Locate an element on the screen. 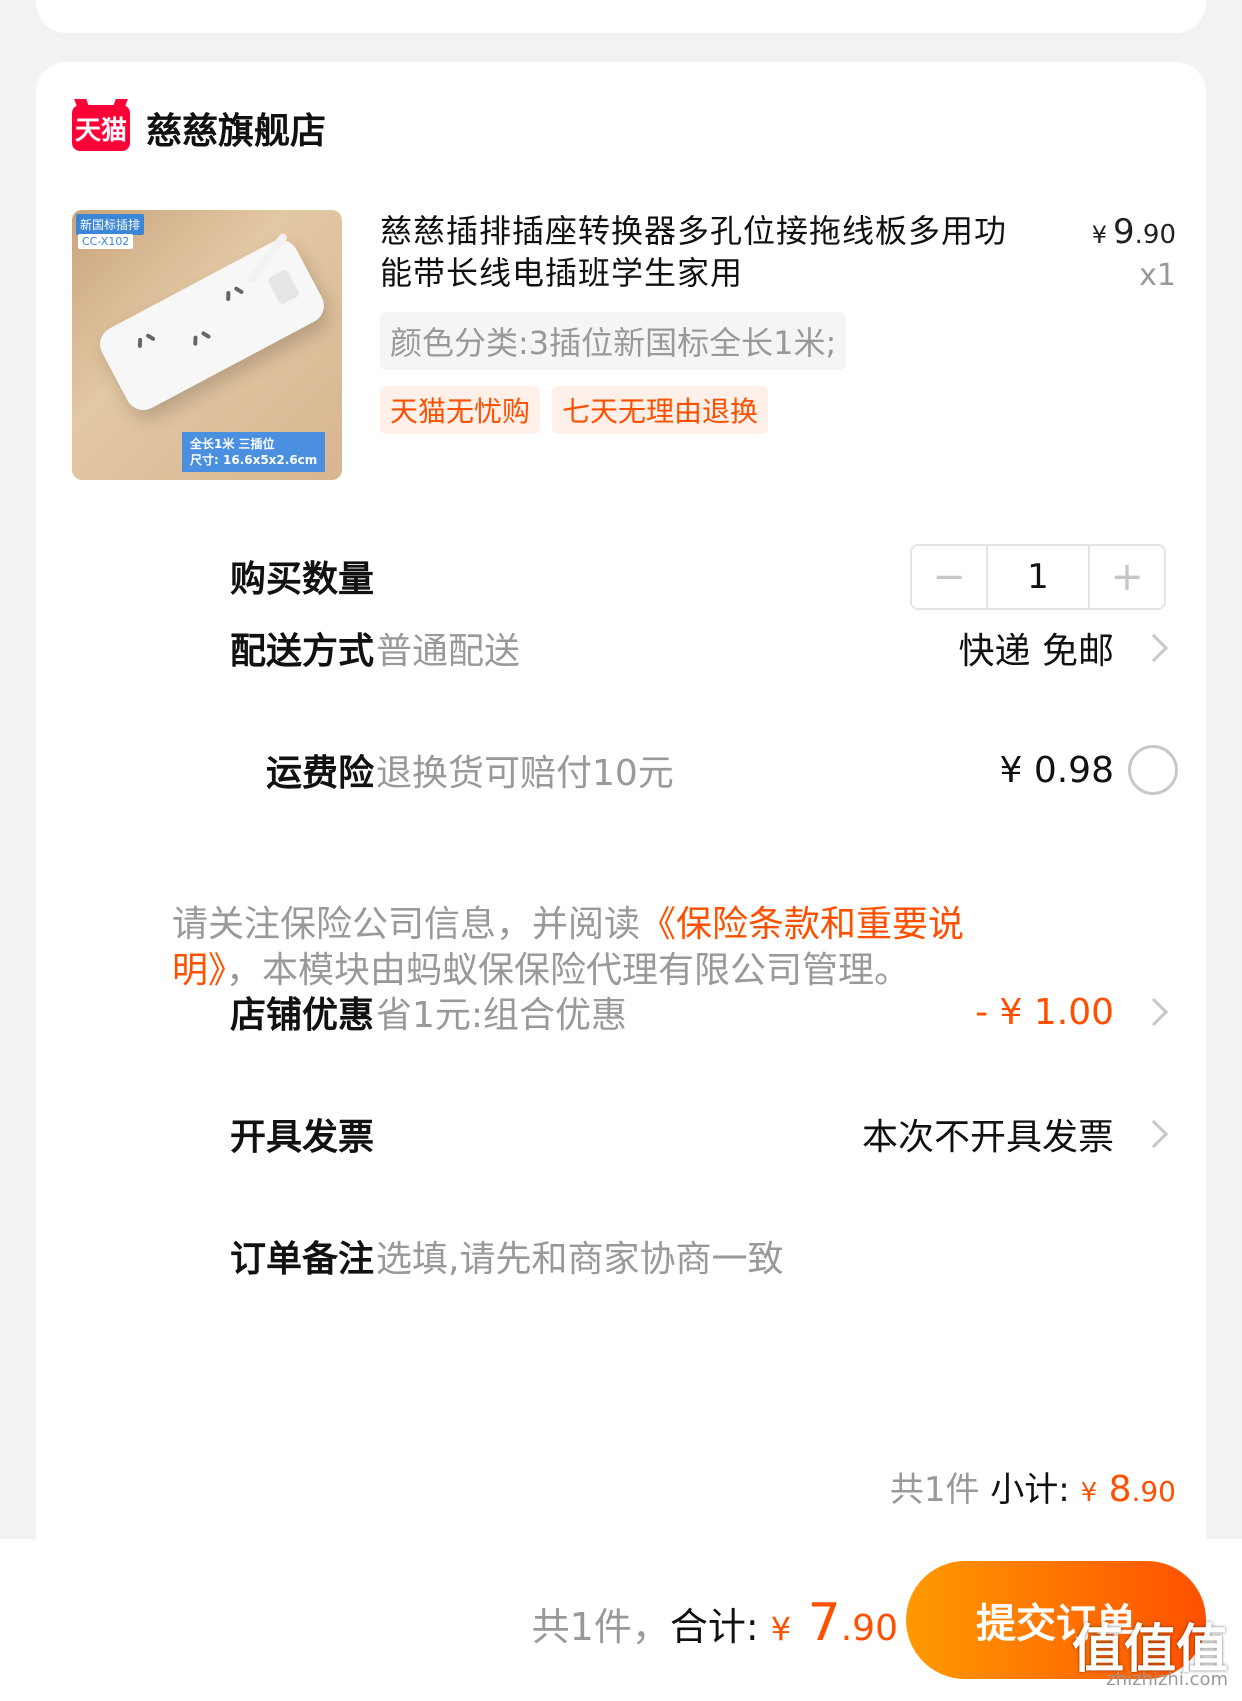 This screenshot has height=1701, width=1242. product-sku: 颜色分类:3插位新国标全长1米; is located at coordinates (613, 341).